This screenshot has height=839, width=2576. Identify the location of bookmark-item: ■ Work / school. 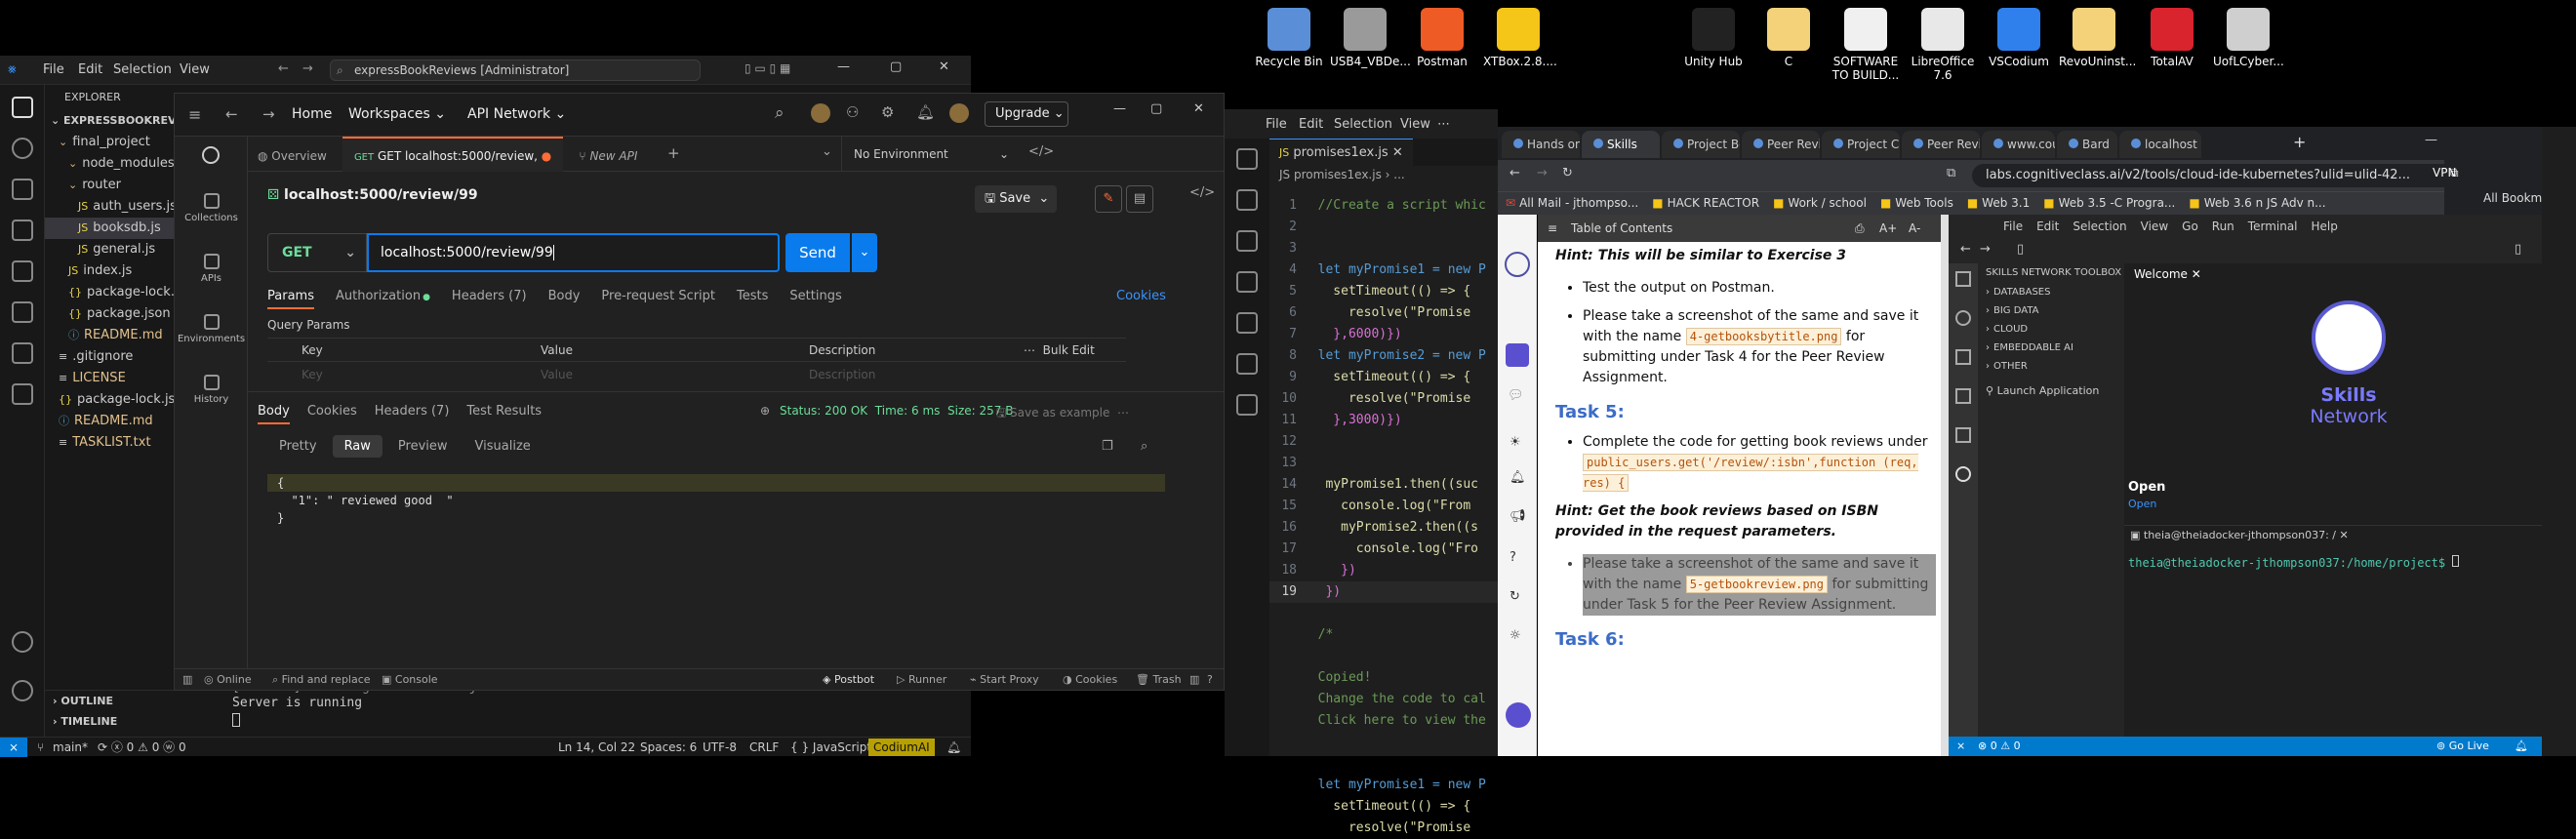
(1820, 203).